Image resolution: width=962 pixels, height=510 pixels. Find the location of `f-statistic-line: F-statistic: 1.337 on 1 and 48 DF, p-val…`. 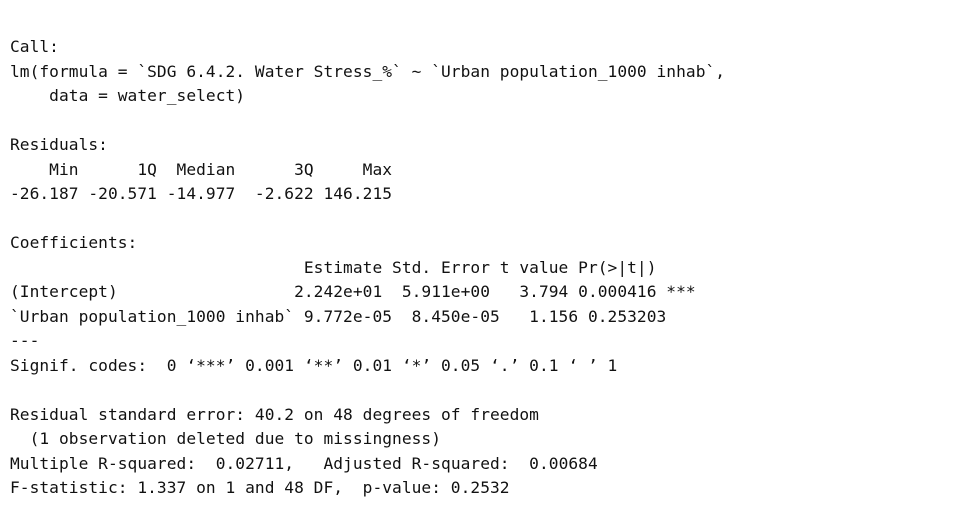

f-statistic-line: F-statistic: 1.337 on 1 and 48 DF, p-val… is located at coordinates (260, 487).